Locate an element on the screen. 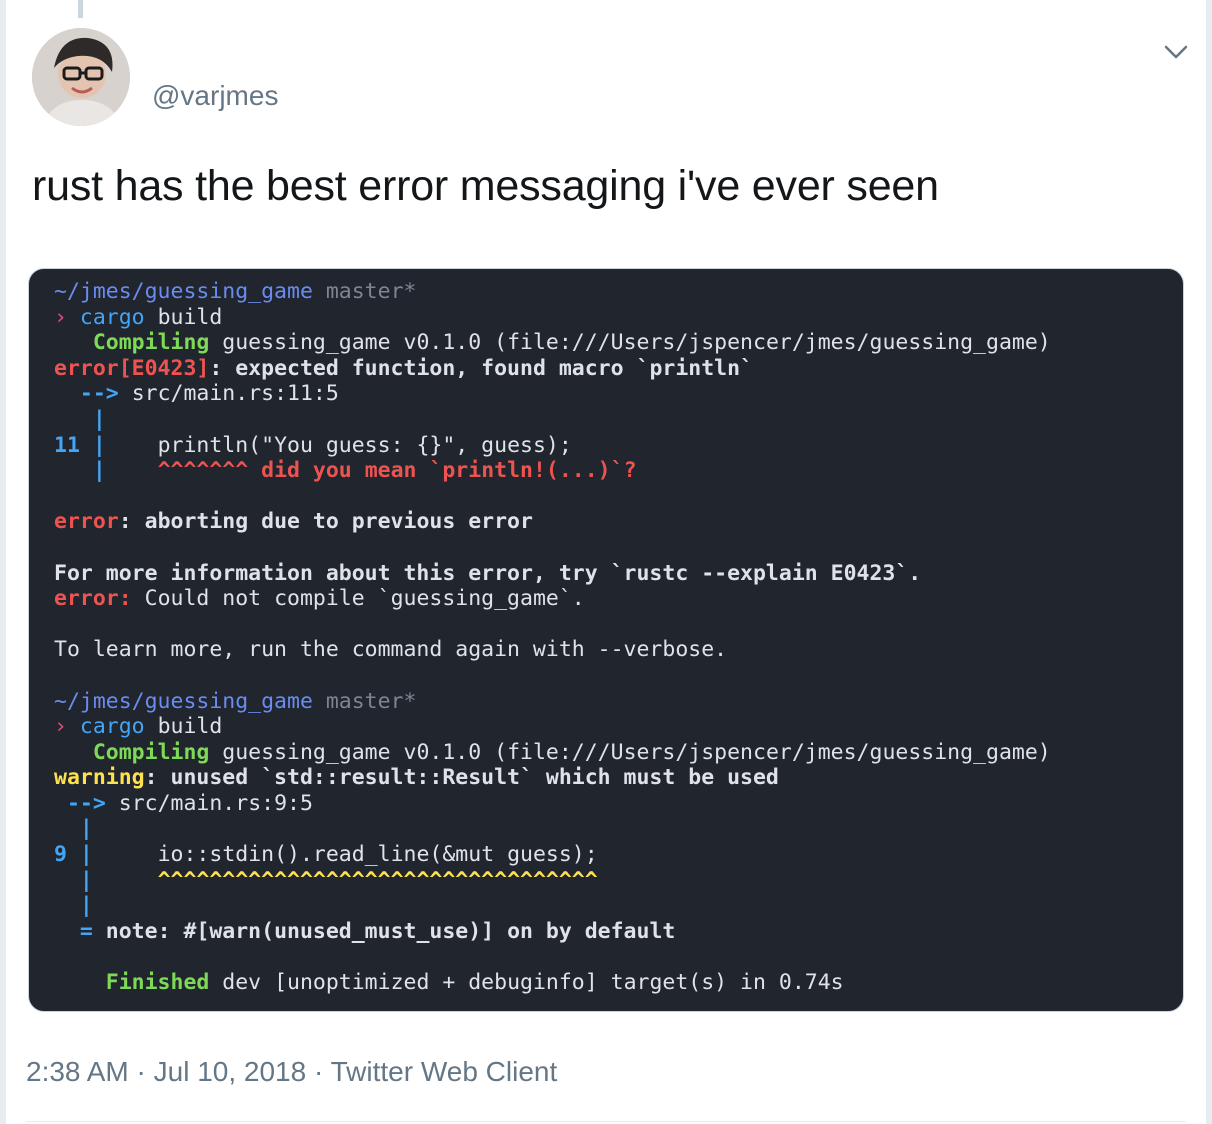  user-handle: @varjmes is located at coordinates (215, 96).